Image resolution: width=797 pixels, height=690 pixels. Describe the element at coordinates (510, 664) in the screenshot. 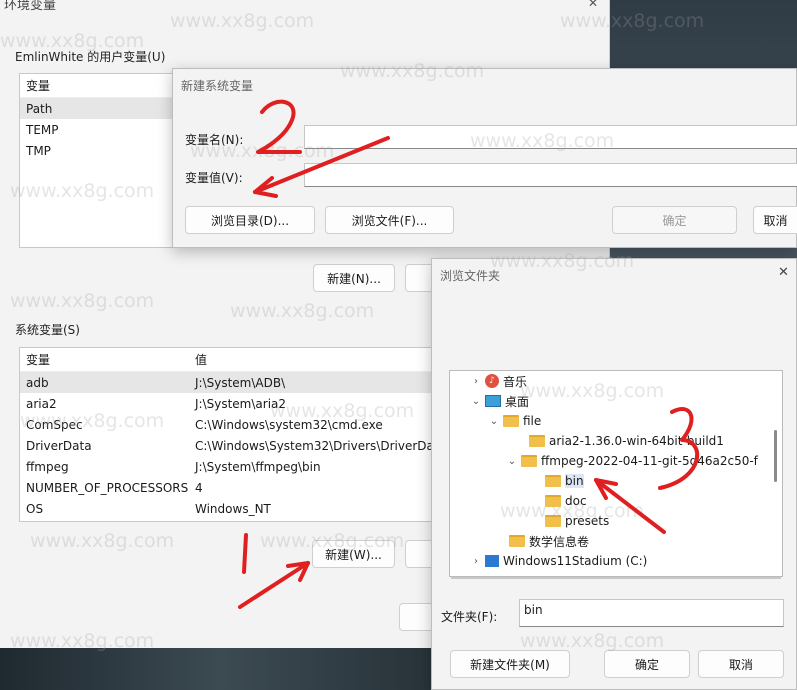

I see `new-folder-button: 新建文件夹(M)` at that location.